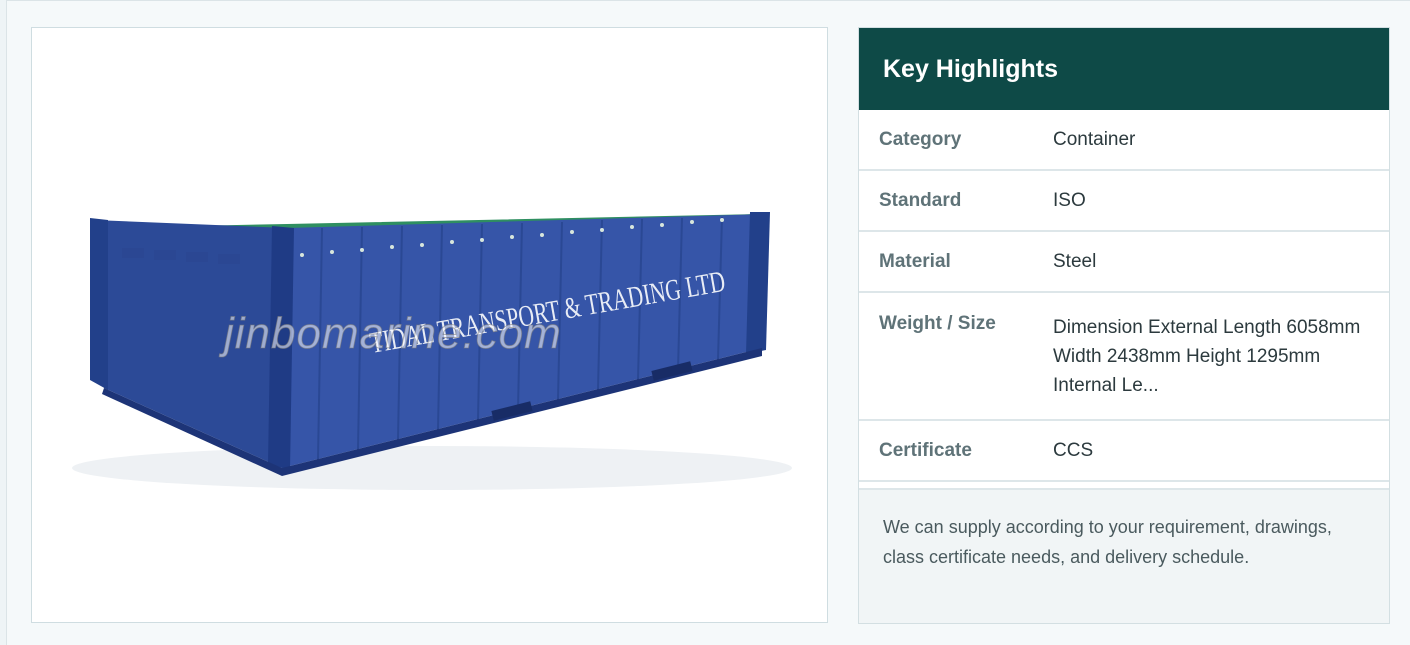 The width and height of the screenshot is (1410, 645). I want to click on spec-value: ISO, so click(1069, 200).